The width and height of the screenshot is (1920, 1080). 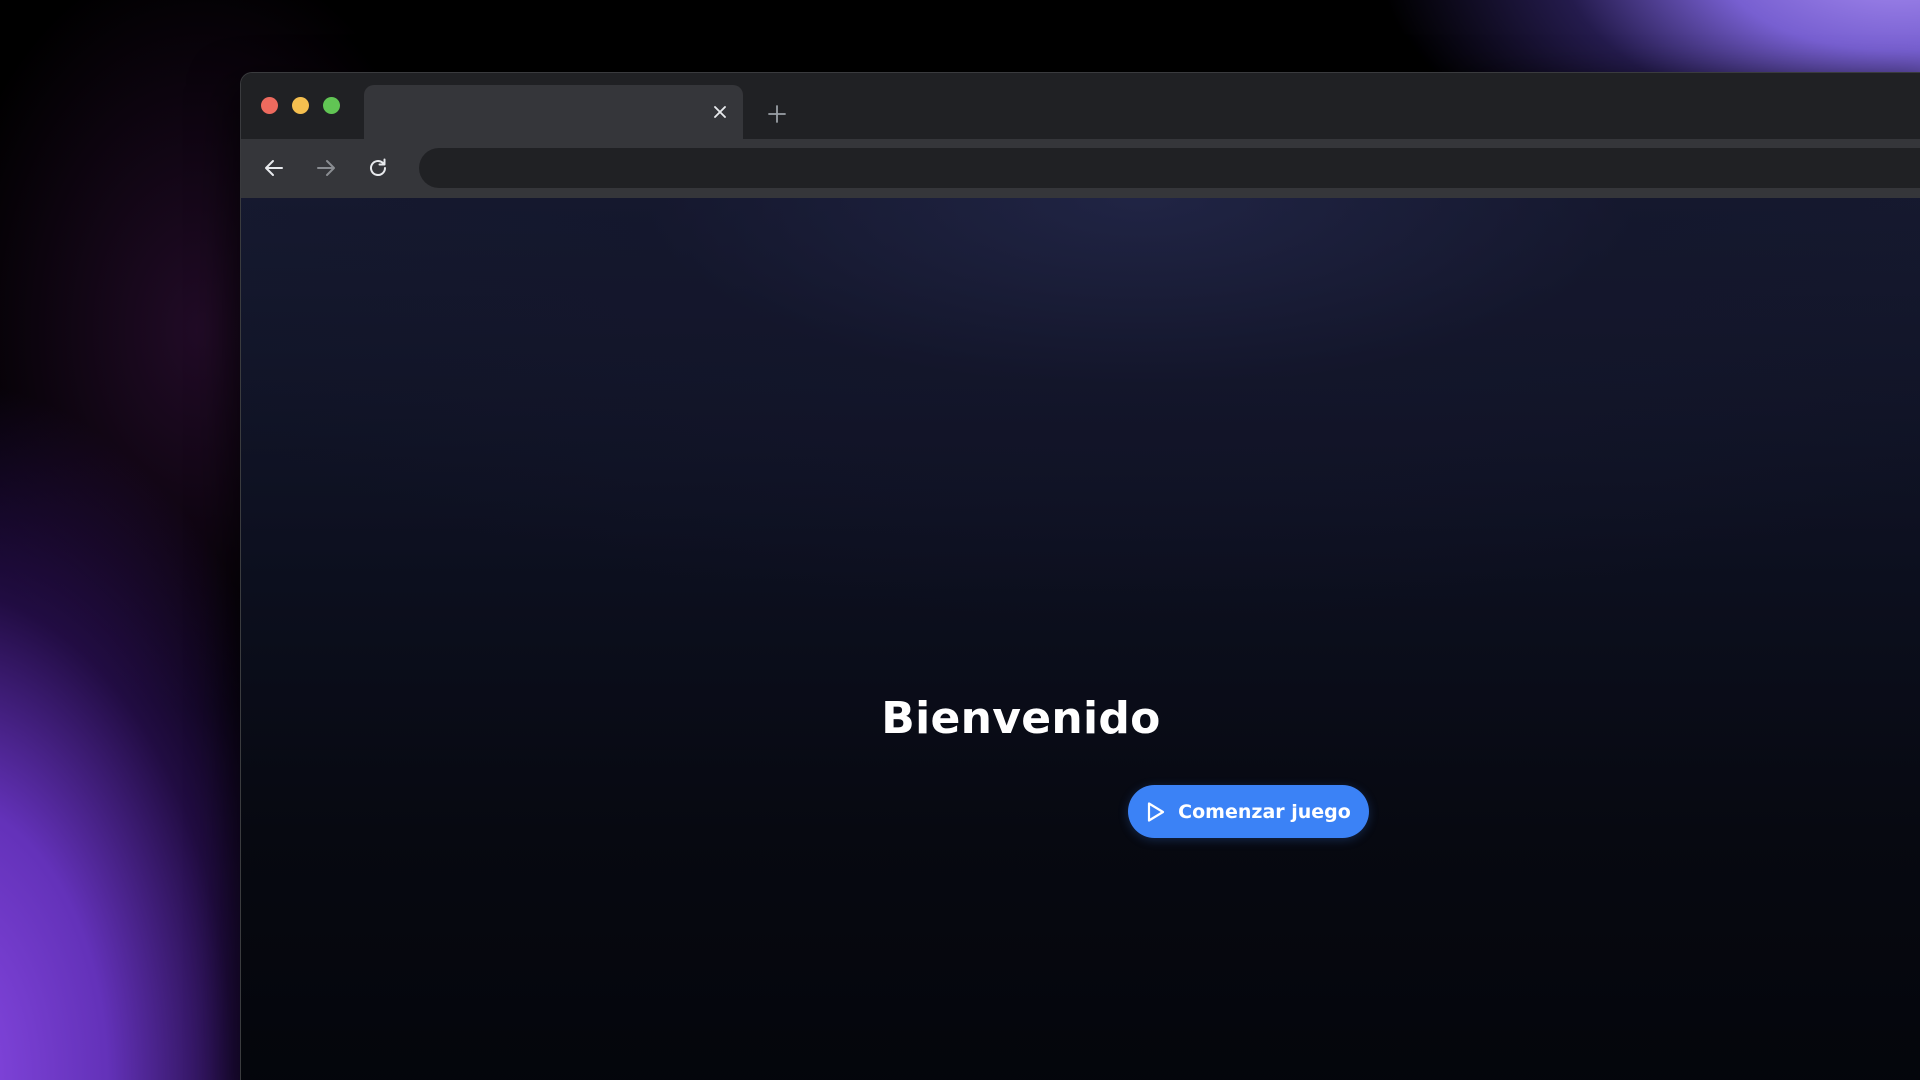 I want to click on address-bar, so click(x=1169, y=169).